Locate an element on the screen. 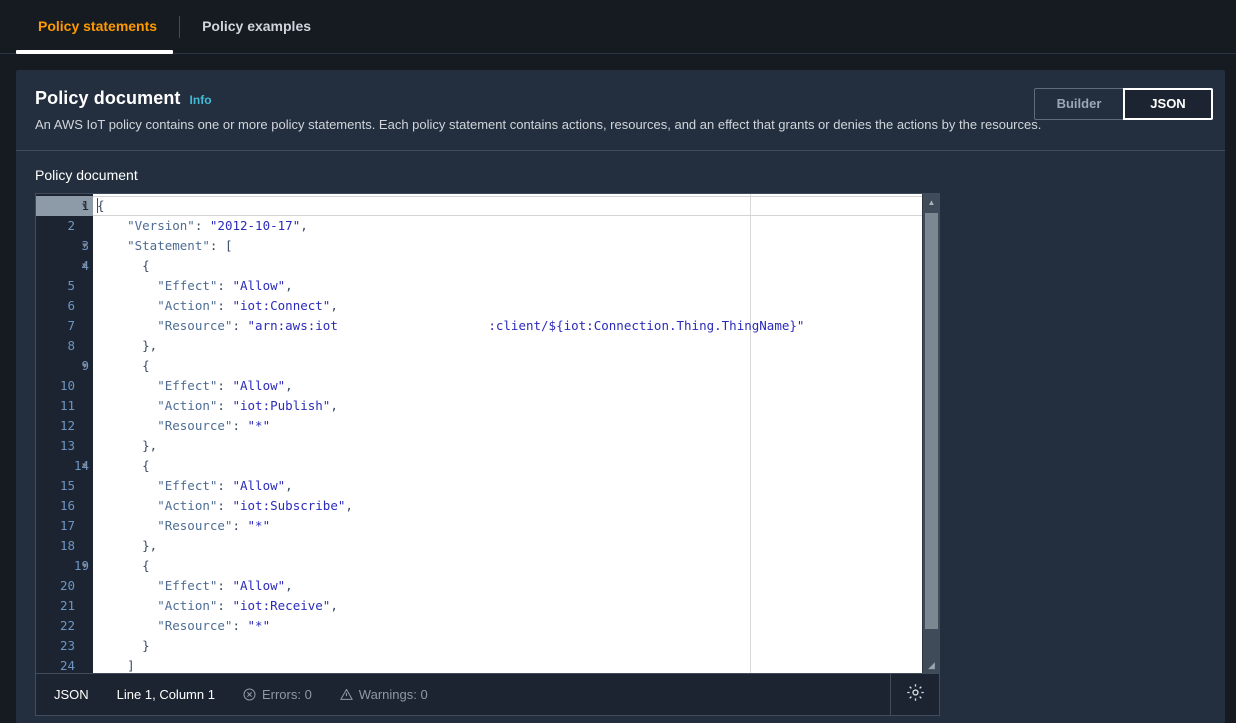 This screenshot has height=723, width=1236. tab-policy-statements: Policy statements is located at coordinates (97, 26).